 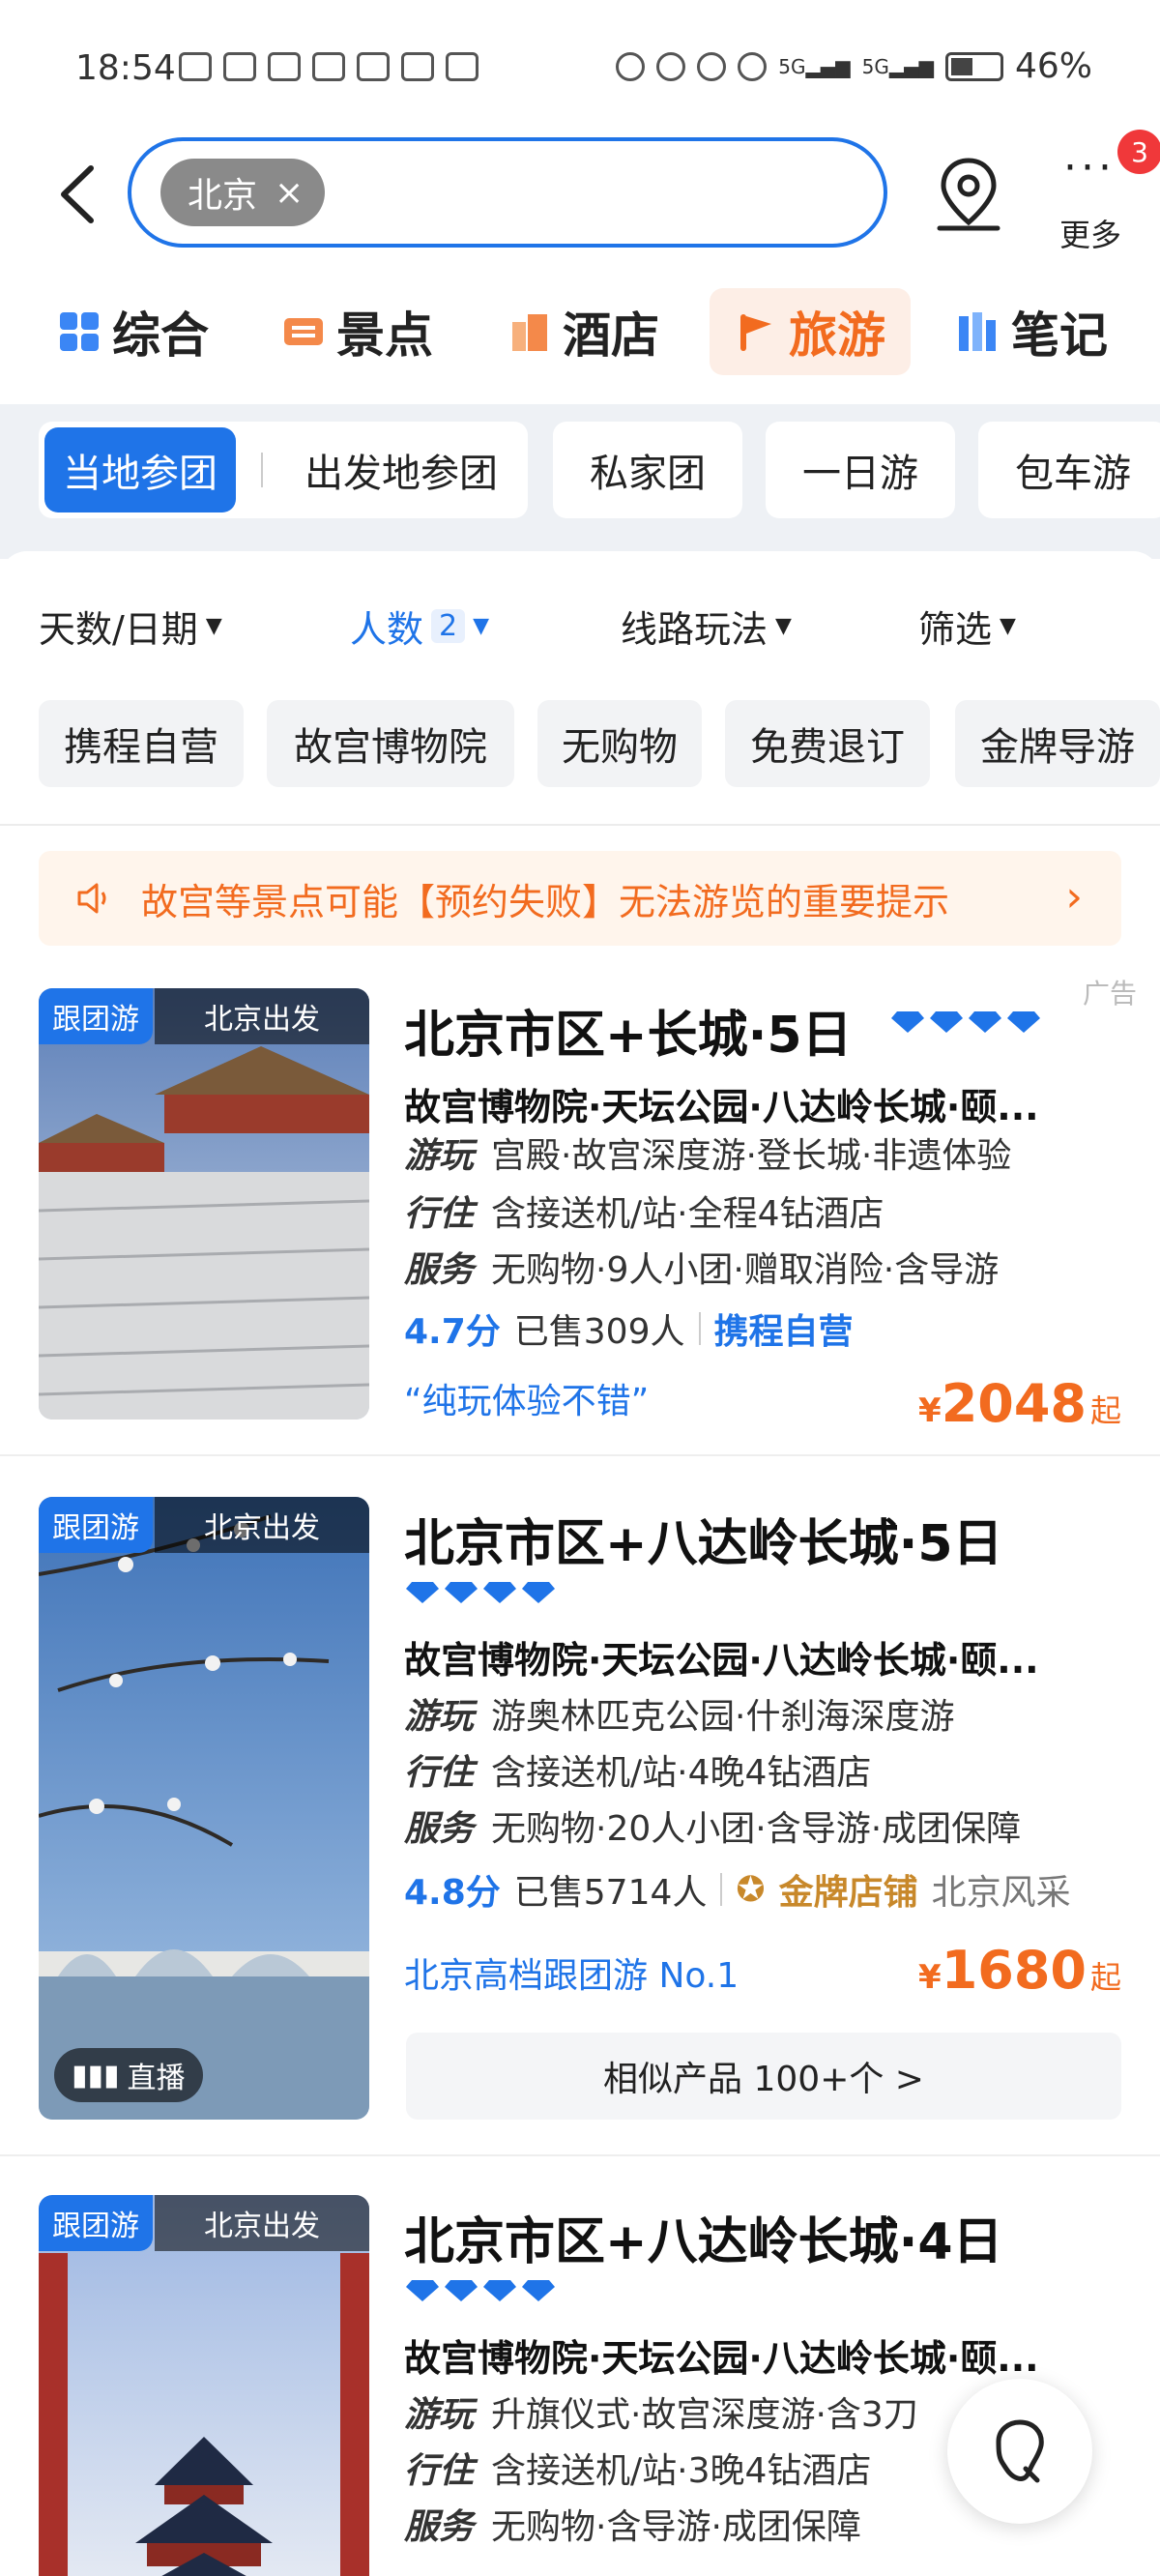 I want to click on card-divider, so click(x=580, y=2155).